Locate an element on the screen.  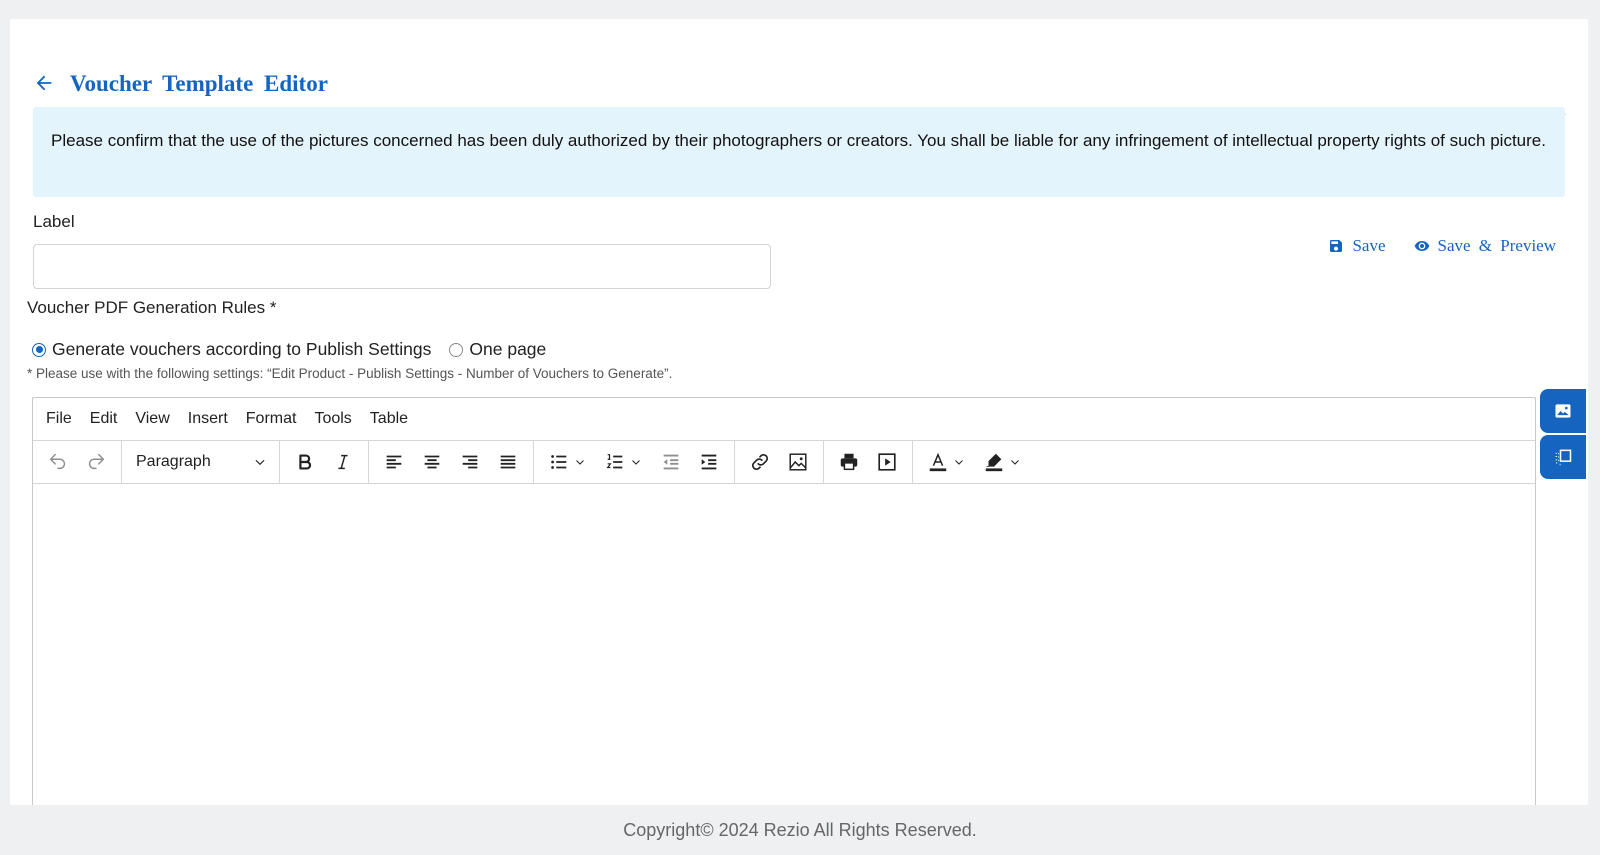
image-panel-tab is located at coordinates (1563, 411).